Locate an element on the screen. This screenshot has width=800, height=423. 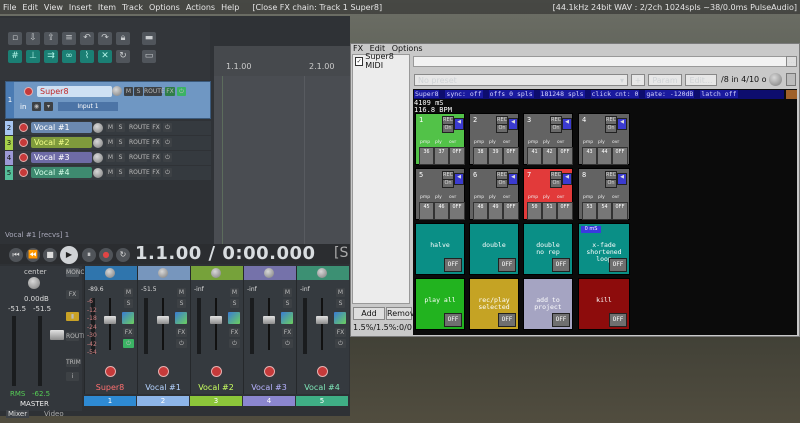
pad-note-in: 50 is located at coordinates (534, 211).